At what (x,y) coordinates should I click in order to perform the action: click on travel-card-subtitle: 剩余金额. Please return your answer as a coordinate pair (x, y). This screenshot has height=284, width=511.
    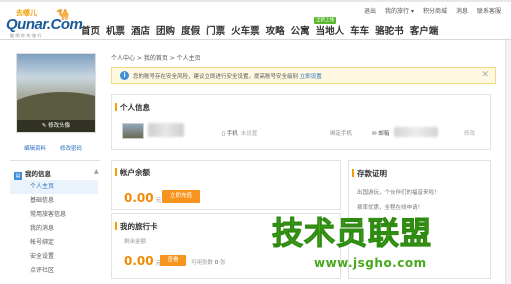
    Looking at the image, I should click on (135, 242).